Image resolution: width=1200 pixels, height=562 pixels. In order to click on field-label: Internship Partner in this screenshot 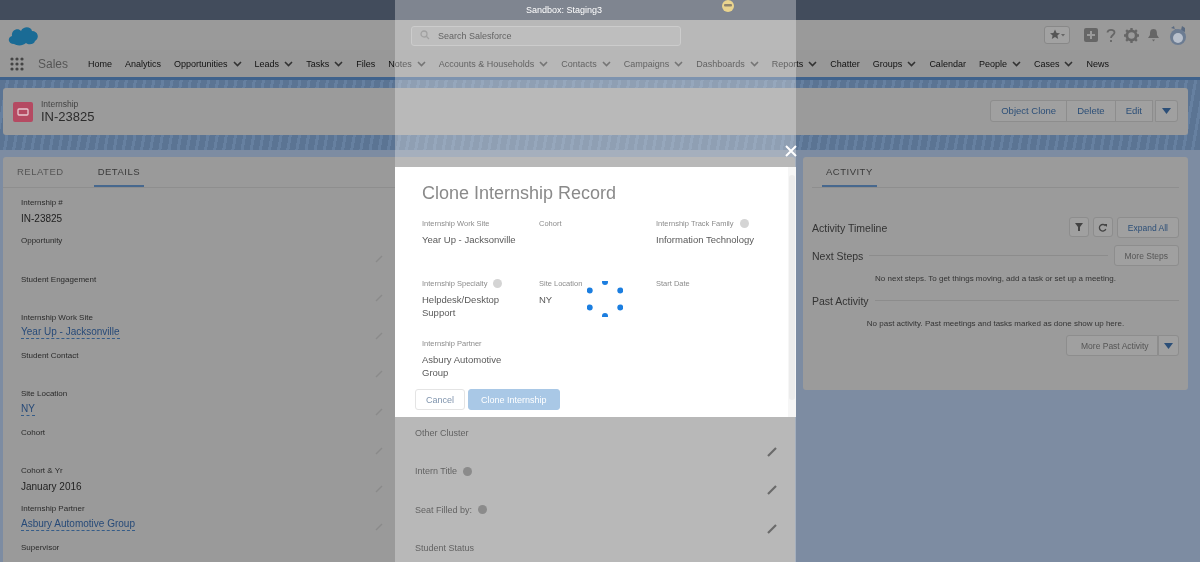, I will do `click(53, 509)`.